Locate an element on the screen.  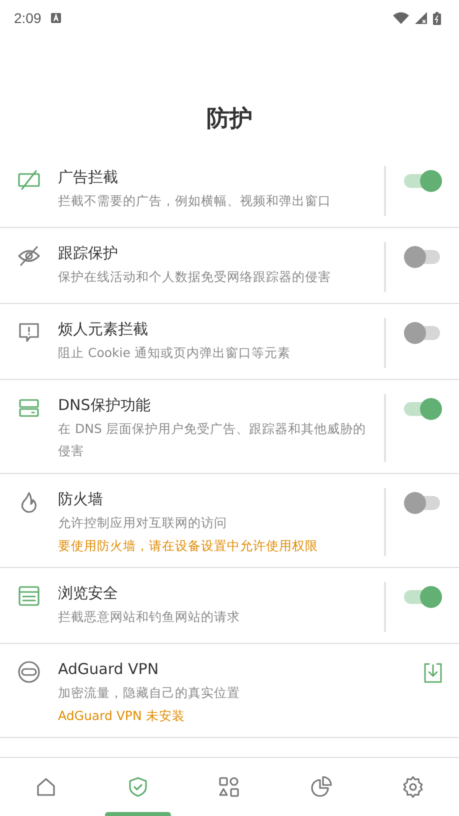
row-title: DNS保护功能 is located at coordinates (105, 405).